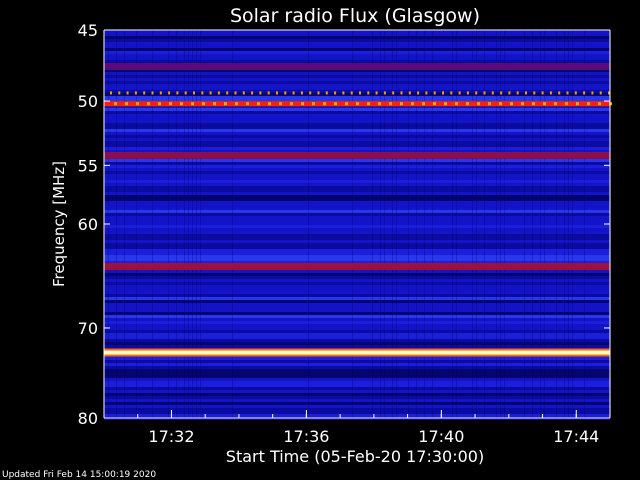 This screenshot has width=640, height=480. What do you see at coordinates (355, 16) in the screenshot?
I see `chart-title: Solar radio Flux (Glasgow)` at bounding box center [355, 16].